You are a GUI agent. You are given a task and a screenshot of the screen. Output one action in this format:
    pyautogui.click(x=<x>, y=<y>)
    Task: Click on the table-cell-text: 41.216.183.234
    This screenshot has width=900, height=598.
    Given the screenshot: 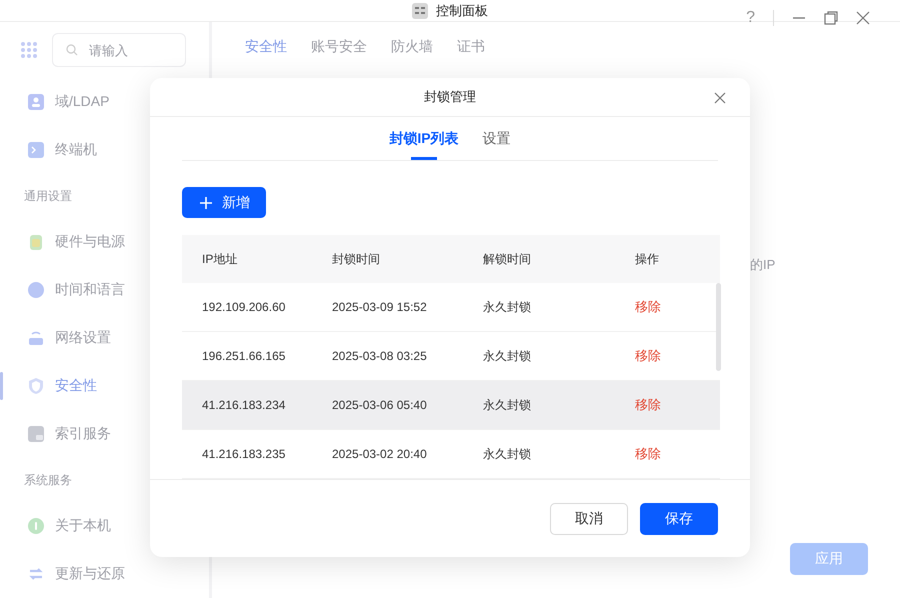 What is the action you would take?
    pyautogui.click(x=243, y=405)
    